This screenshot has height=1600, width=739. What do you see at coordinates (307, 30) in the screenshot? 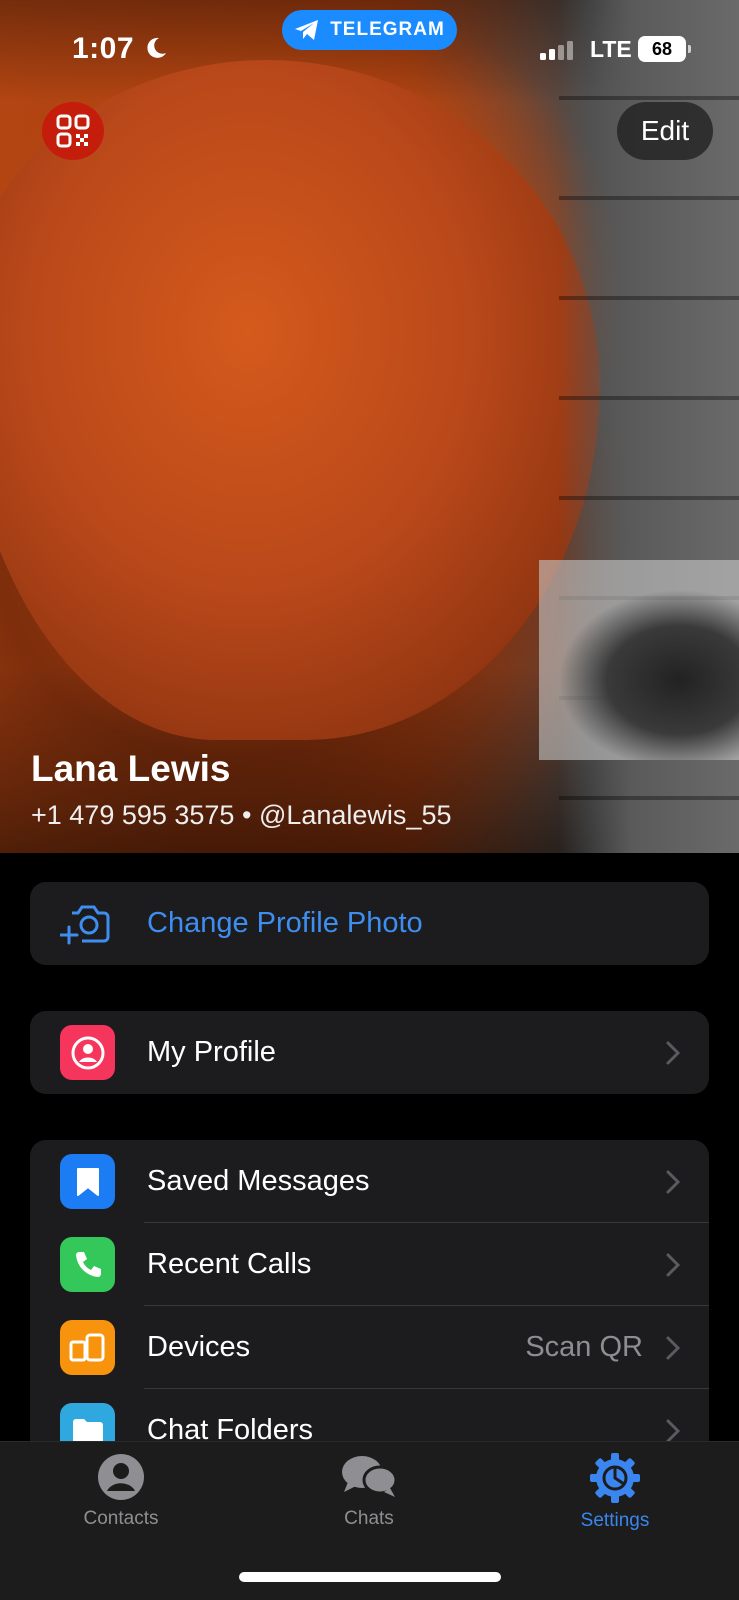
I see `telegram-plane-icon` at bounding box center [307, 30].